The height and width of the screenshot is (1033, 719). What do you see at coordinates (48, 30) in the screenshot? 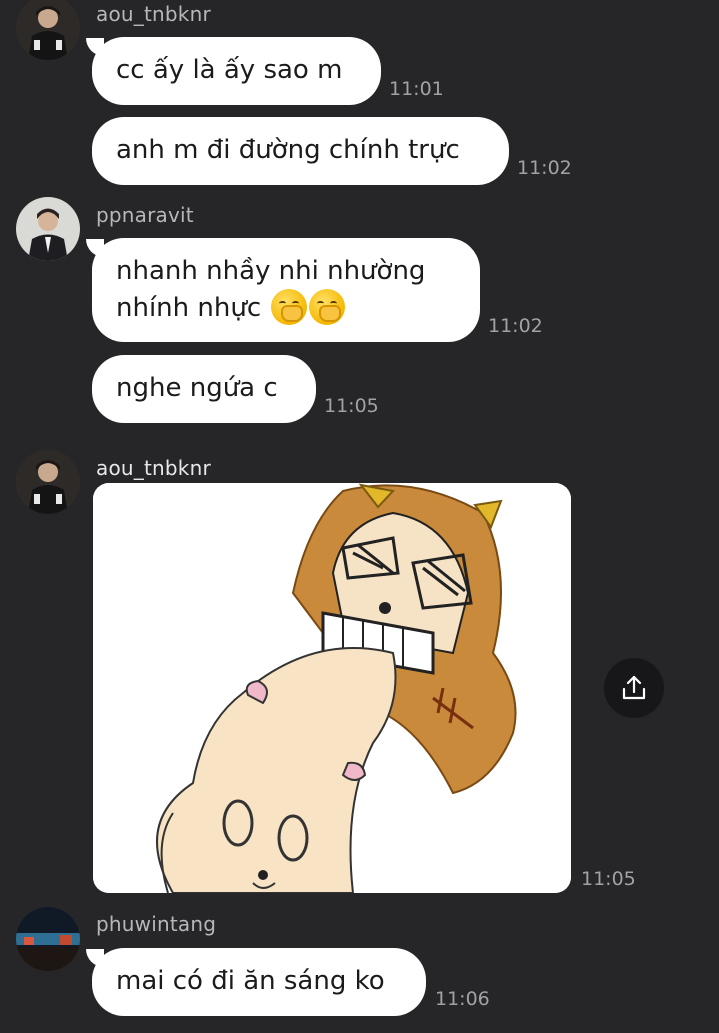
I see `avatar-aou-tnbknr` at bounding box center [48, 30].